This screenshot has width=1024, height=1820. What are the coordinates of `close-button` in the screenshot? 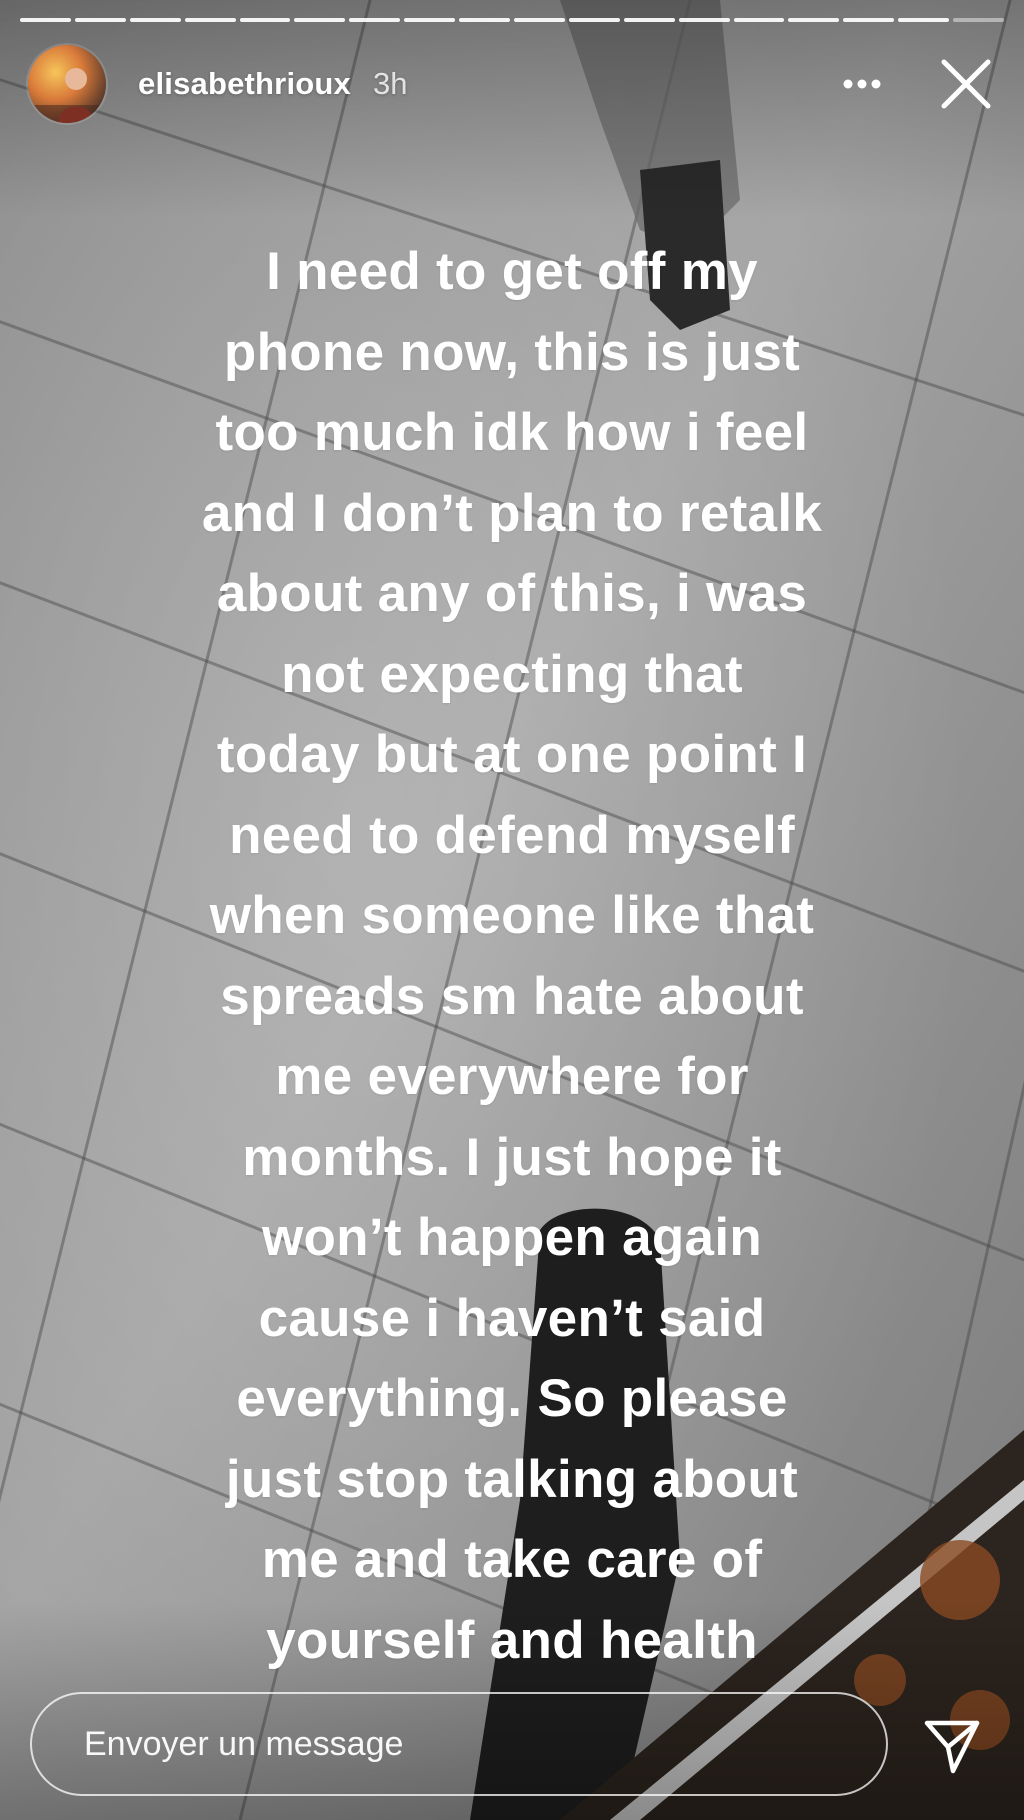 It's located at (966, 84).